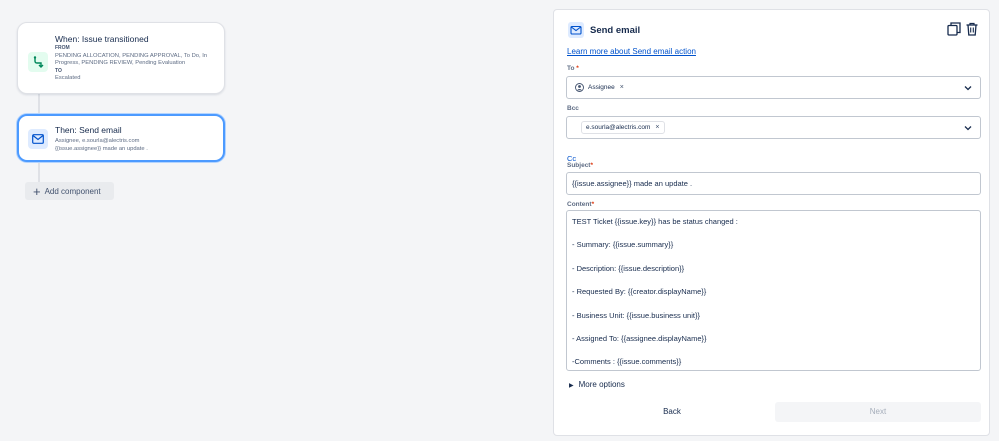 The width and height of the screenshot is (999, 441). Describe the element at coordinates (627, 362) in the screenshot. I see `content-line: -Comments : {{issue.comments}}` at that location.